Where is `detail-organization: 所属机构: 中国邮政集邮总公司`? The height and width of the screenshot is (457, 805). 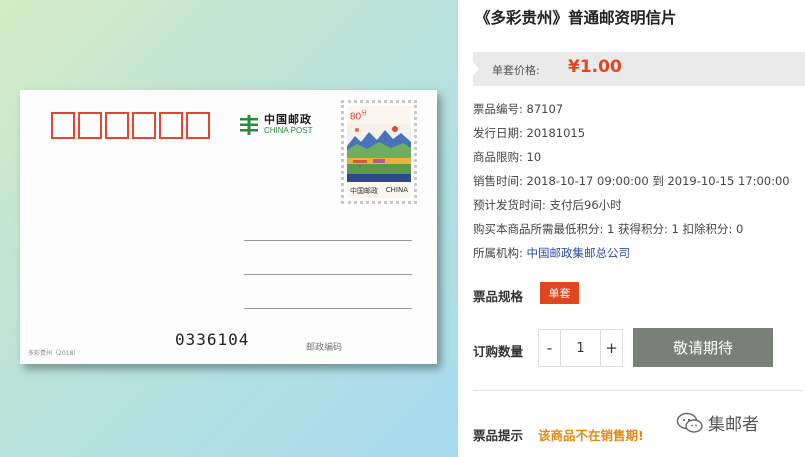
detail-organization: 所属机构: 中国邮政集邮总公司 is located at coordinates (552, 253).